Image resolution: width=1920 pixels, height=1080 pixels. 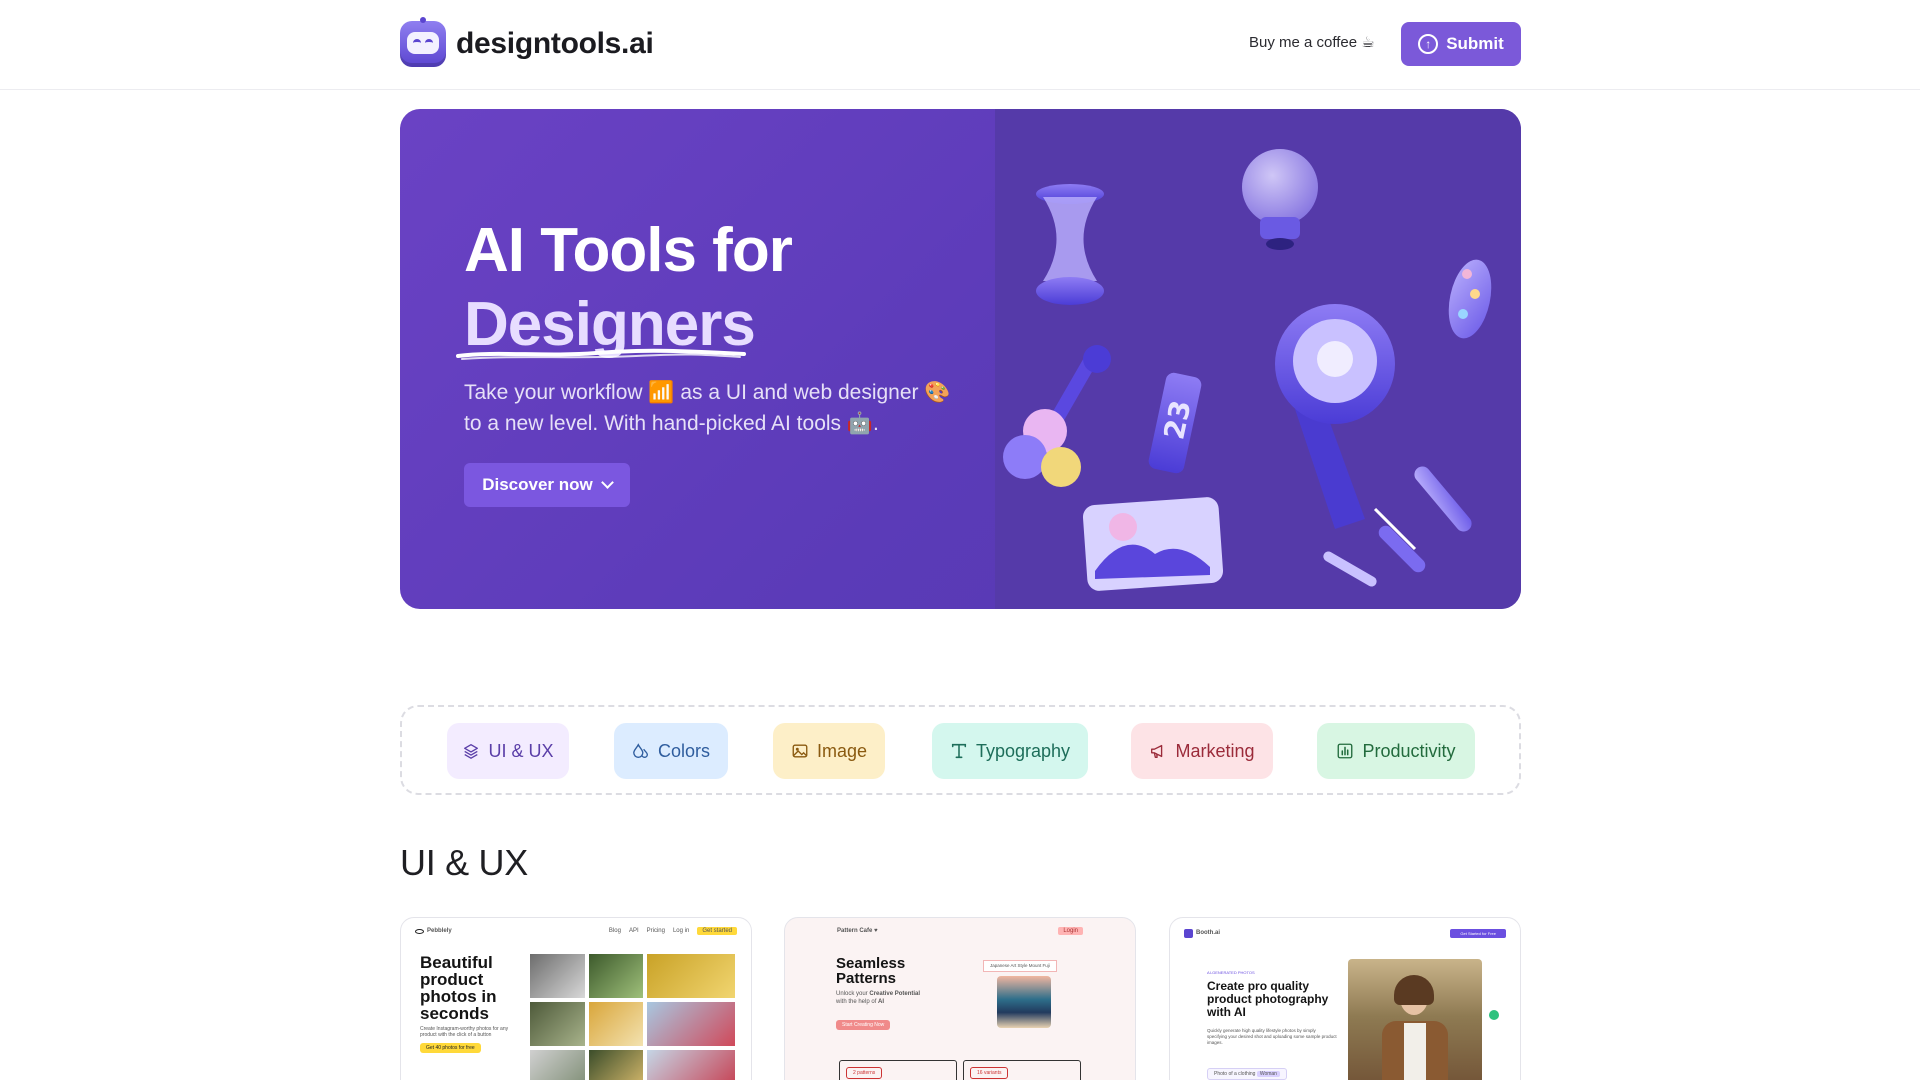 I want to click on chip-marketing: Marketing, so click(x=1202, y=751).